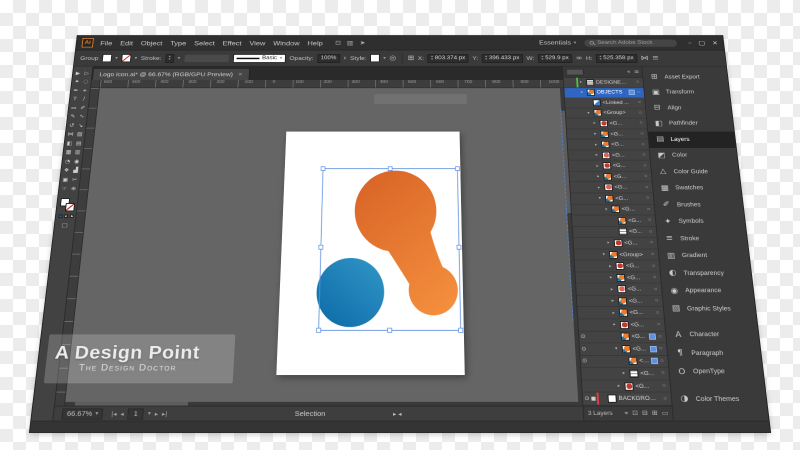 This screenshot has height=450, width=800. I want to click on locate-object-icon: ⌖, so click(626, 413).